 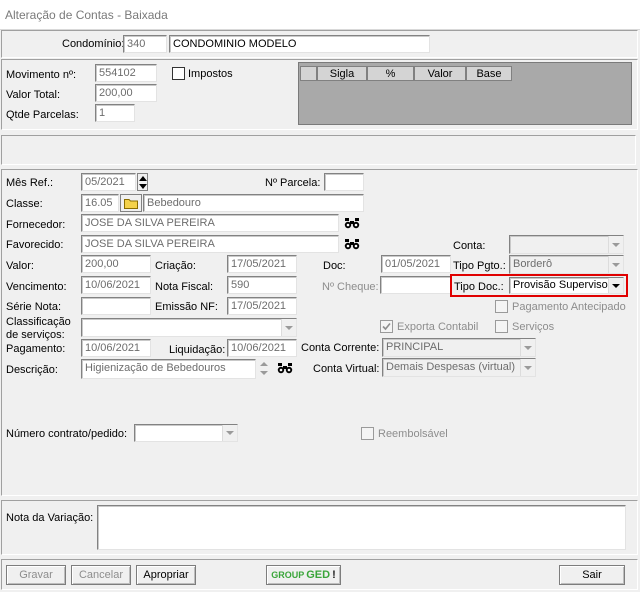 What do you see at coordinates (501, 306) in the screenshot?
I see `pag-antecipado-checkbox` at bounding box center [501, 306].